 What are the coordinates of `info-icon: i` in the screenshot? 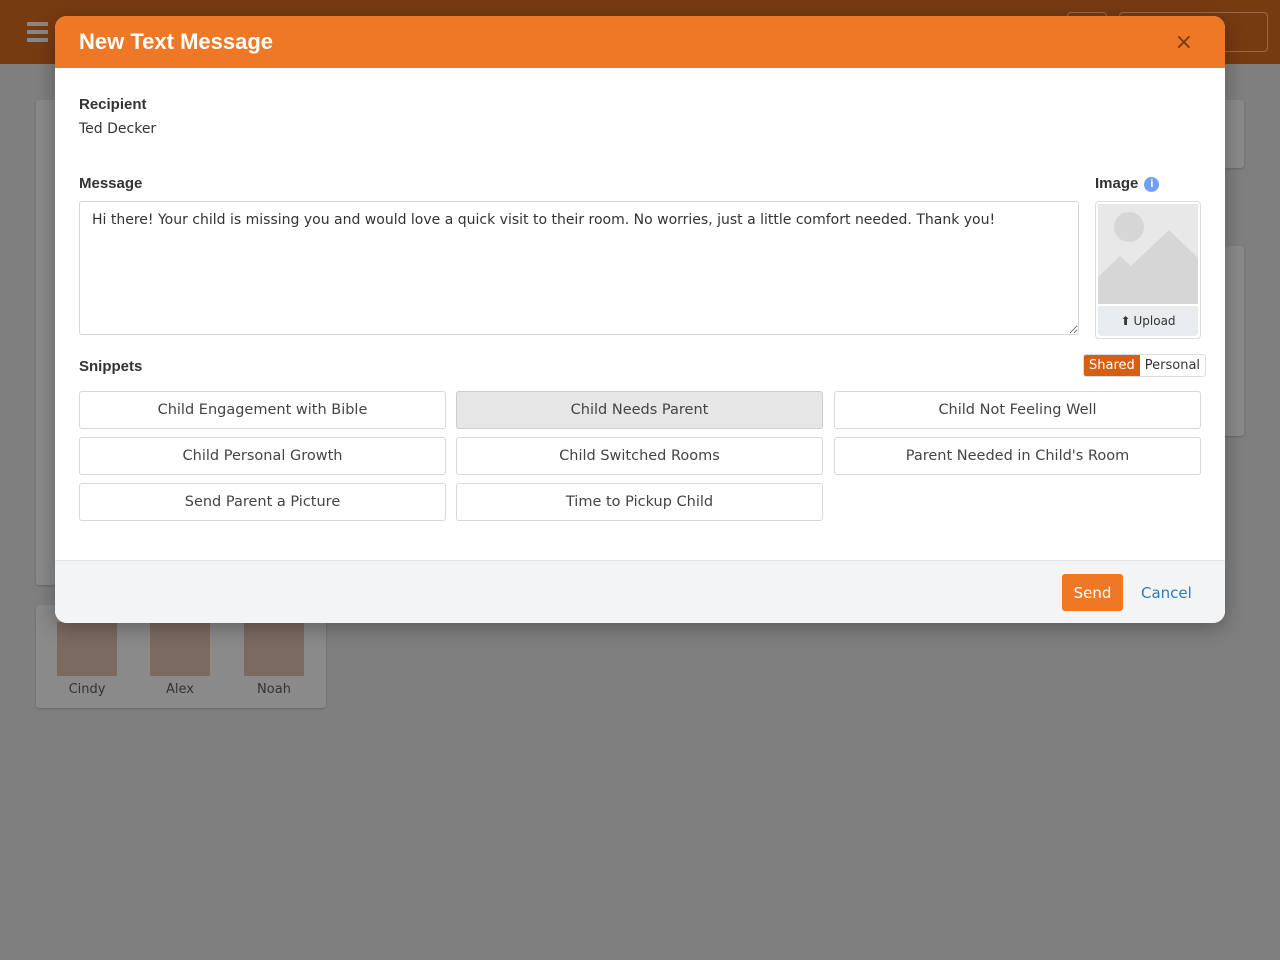 It's located at (1152, 184).